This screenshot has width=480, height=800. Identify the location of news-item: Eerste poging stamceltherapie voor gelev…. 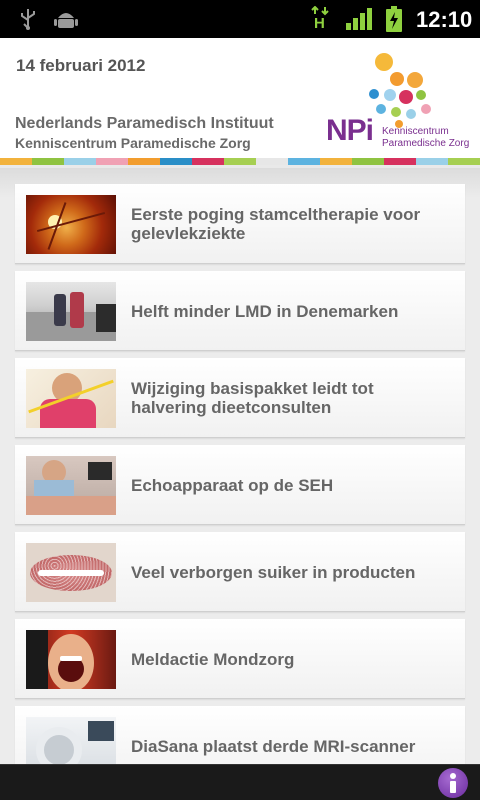
(240, 224).